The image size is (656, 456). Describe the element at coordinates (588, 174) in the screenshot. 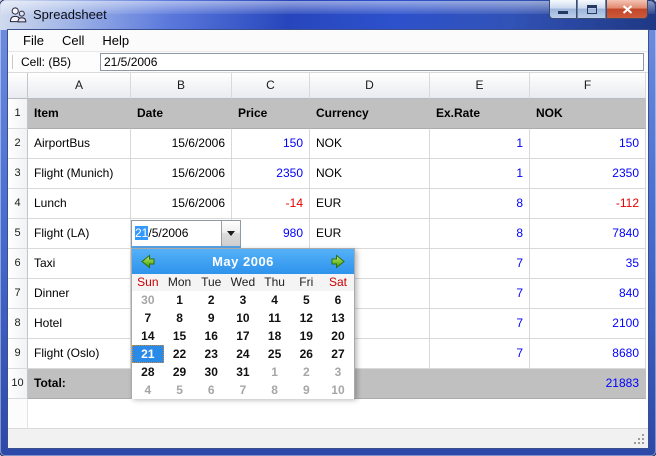

I see `cell-F3: 2350` at that location.